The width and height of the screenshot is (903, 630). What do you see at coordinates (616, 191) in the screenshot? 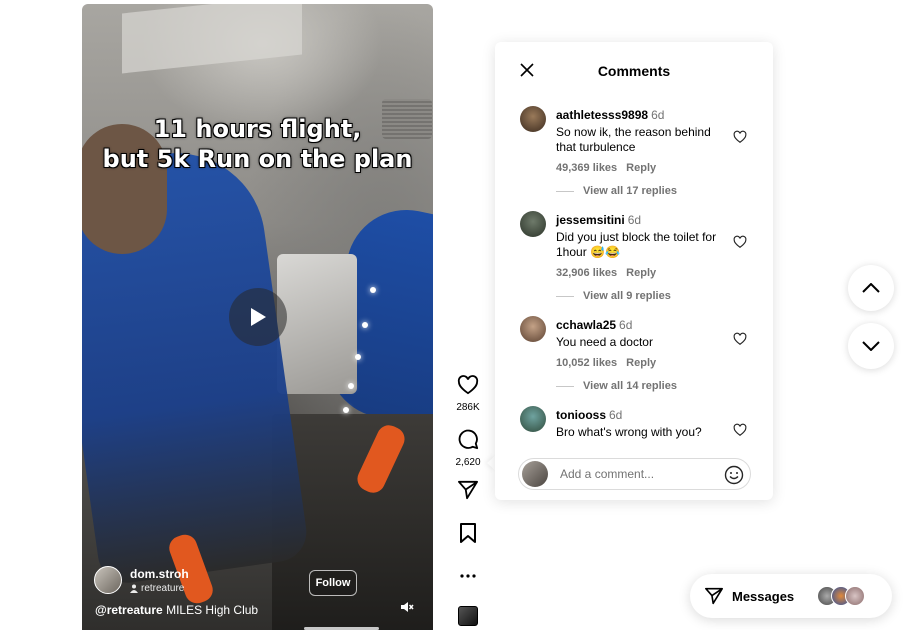
I see `view-replies-button: View all 17 replies` at bounding box center [616, 191].